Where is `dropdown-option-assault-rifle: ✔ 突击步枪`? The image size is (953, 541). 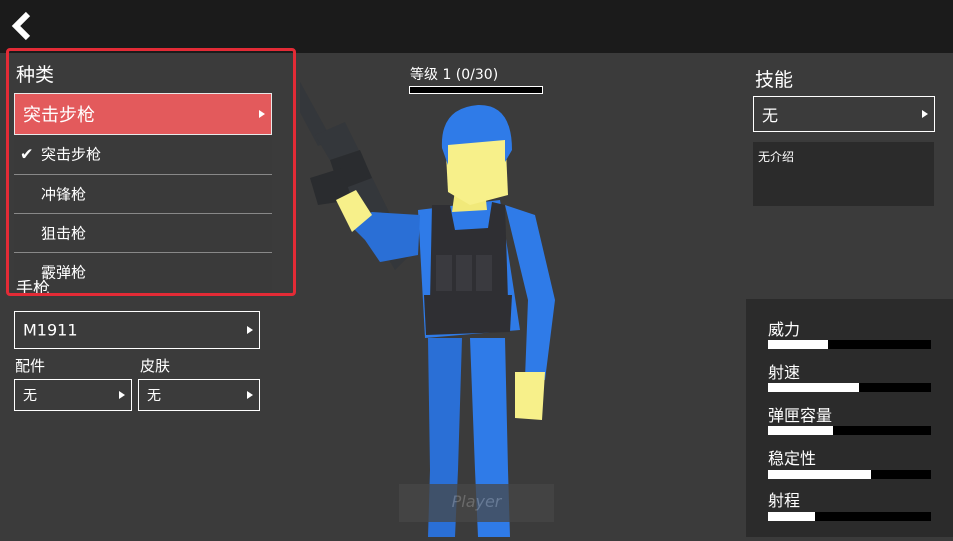
dropdown-option-assault-rifle: ✔ 突击步枪 is located at coordinates (143, 154).